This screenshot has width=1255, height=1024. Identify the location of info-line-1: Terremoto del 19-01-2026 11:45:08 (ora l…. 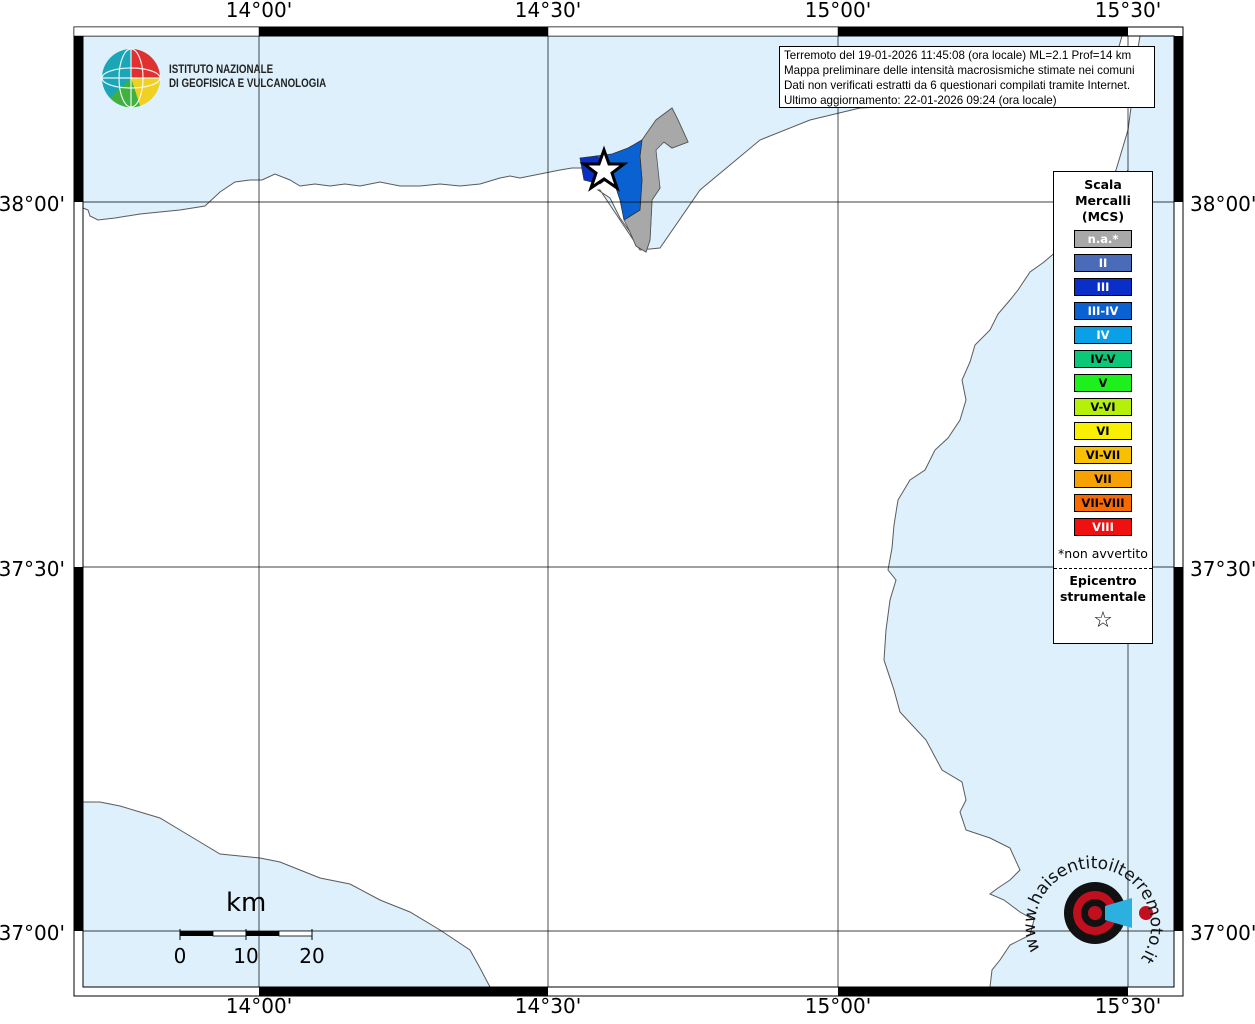
(958, 55).